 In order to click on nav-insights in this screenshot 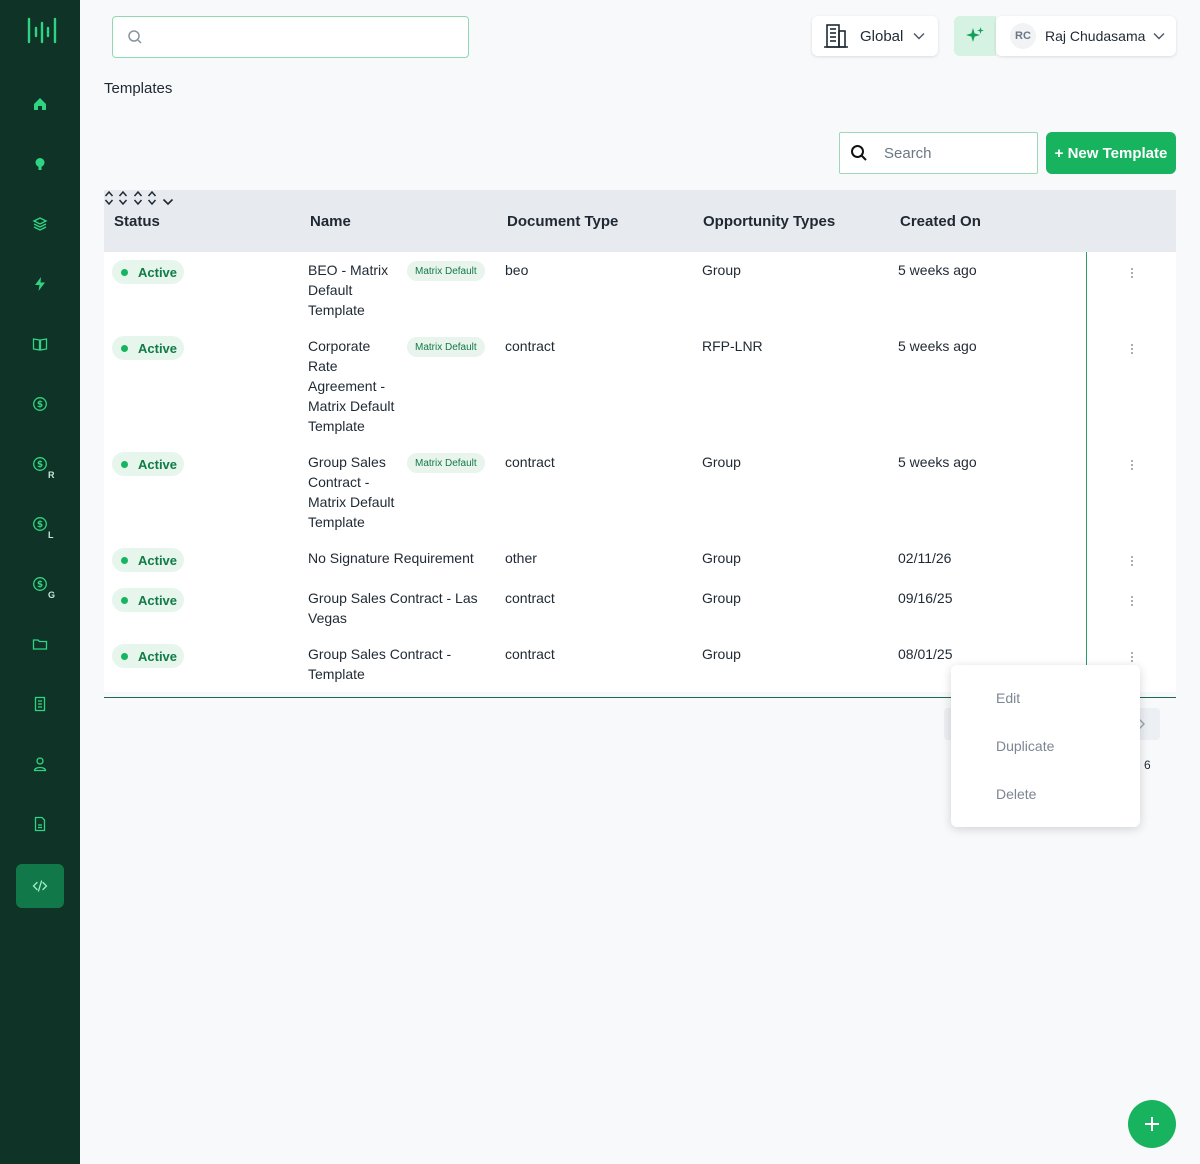, I will do `click(40, 164)`.